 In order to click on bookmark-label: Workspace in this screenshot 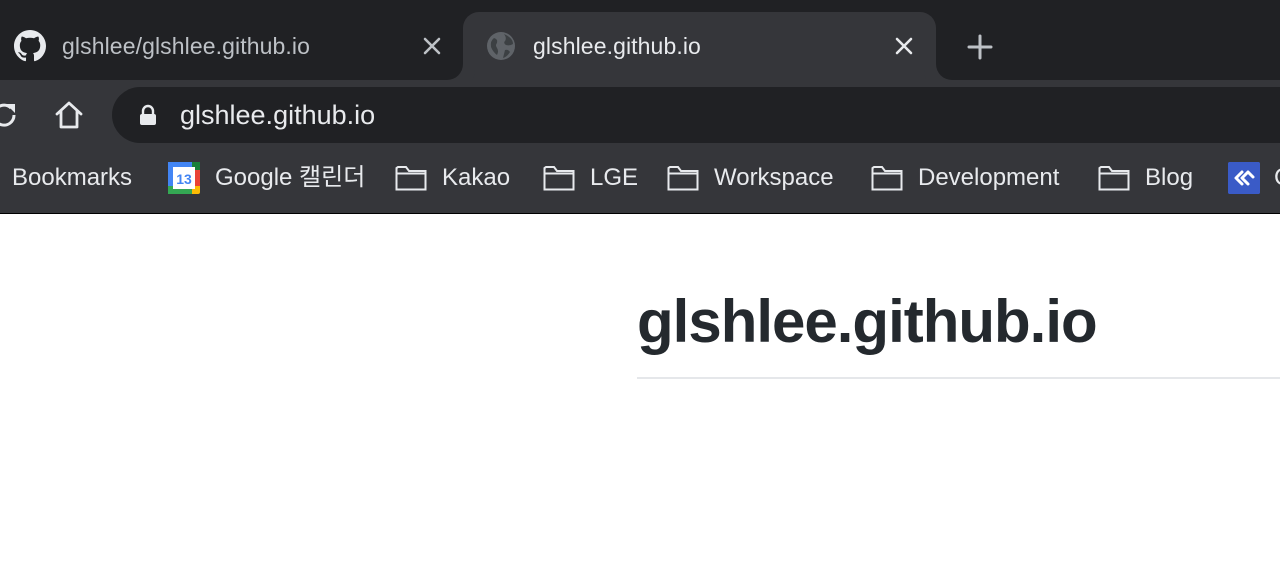, I will do `click(774, 177)`.